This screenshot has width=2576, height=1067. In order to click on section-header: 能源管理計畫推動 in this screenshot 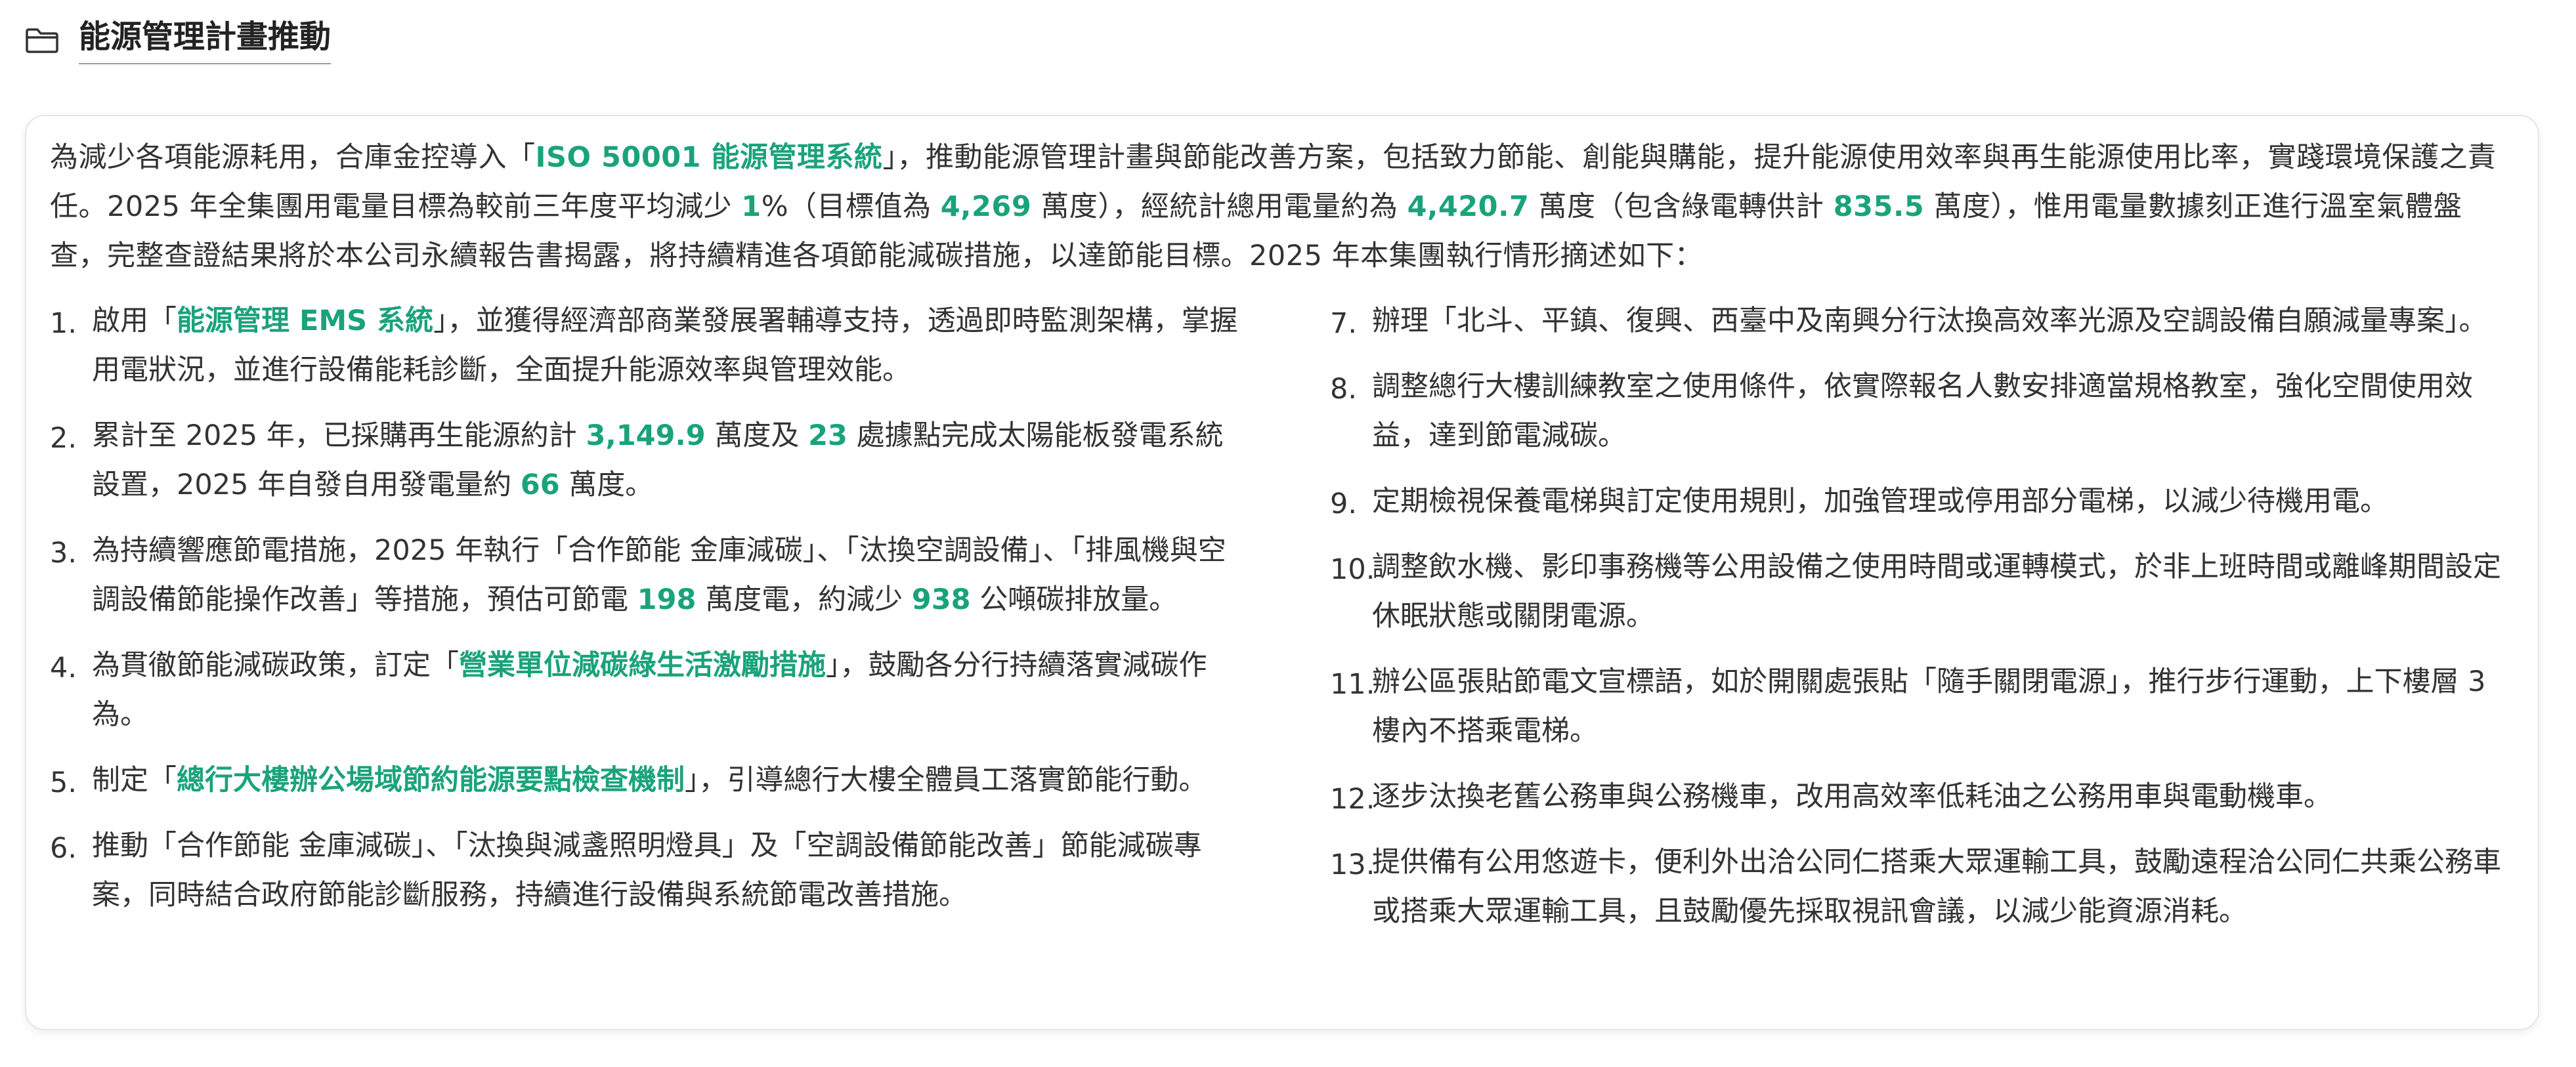, I will do `click(178, 40)`.